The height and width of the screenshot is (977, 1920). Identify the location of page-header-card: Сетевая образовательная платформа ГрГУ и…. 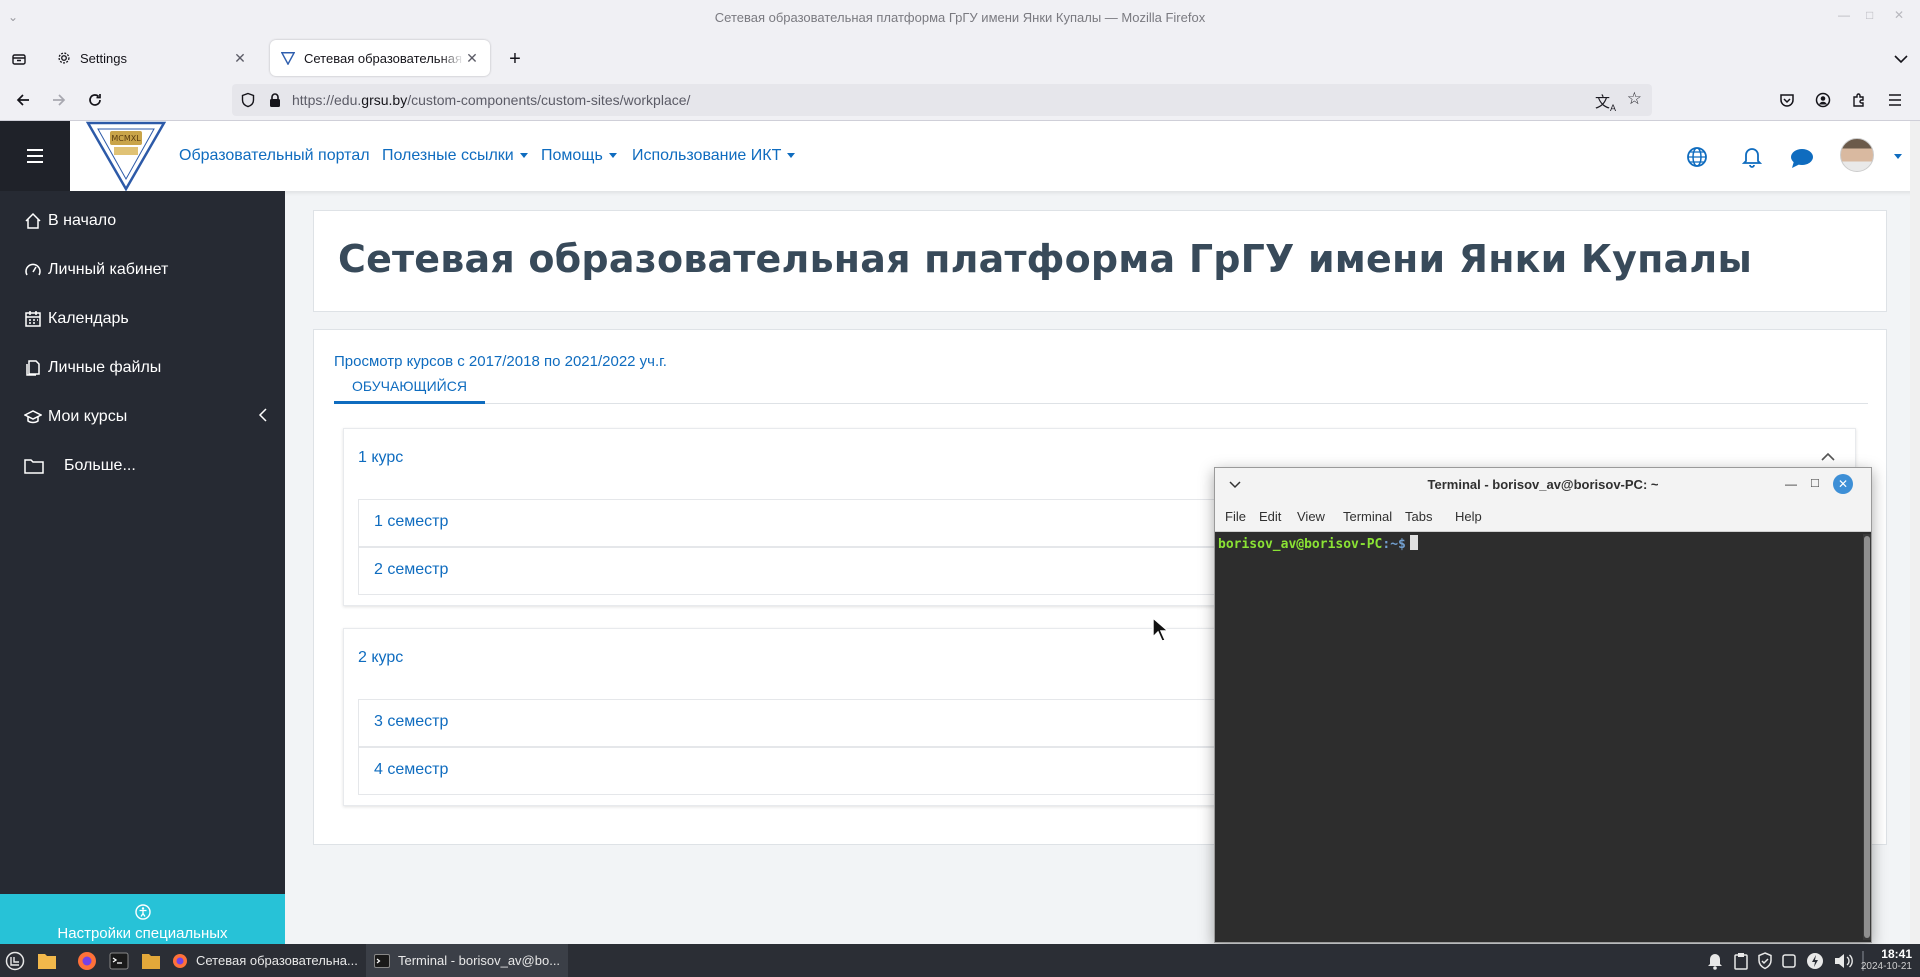
(1100, 261).